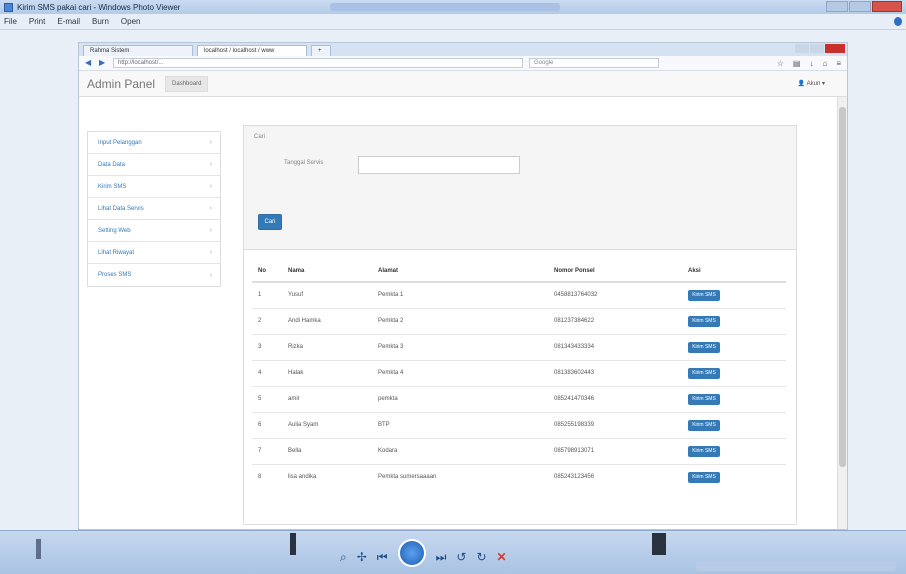 Image resolution: width=906 pixels, height=574 pixels. I want to click on table-row: 4 Halak Pemkta 4 081383602443 Kirim SMS, so click(519, 372).